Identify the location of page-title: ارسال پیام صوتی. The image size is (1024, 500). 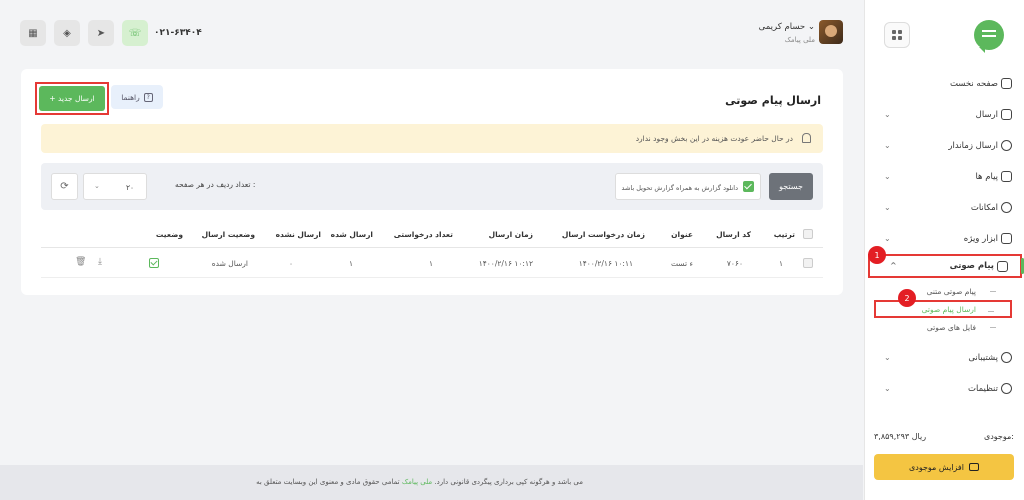
(773, 100).